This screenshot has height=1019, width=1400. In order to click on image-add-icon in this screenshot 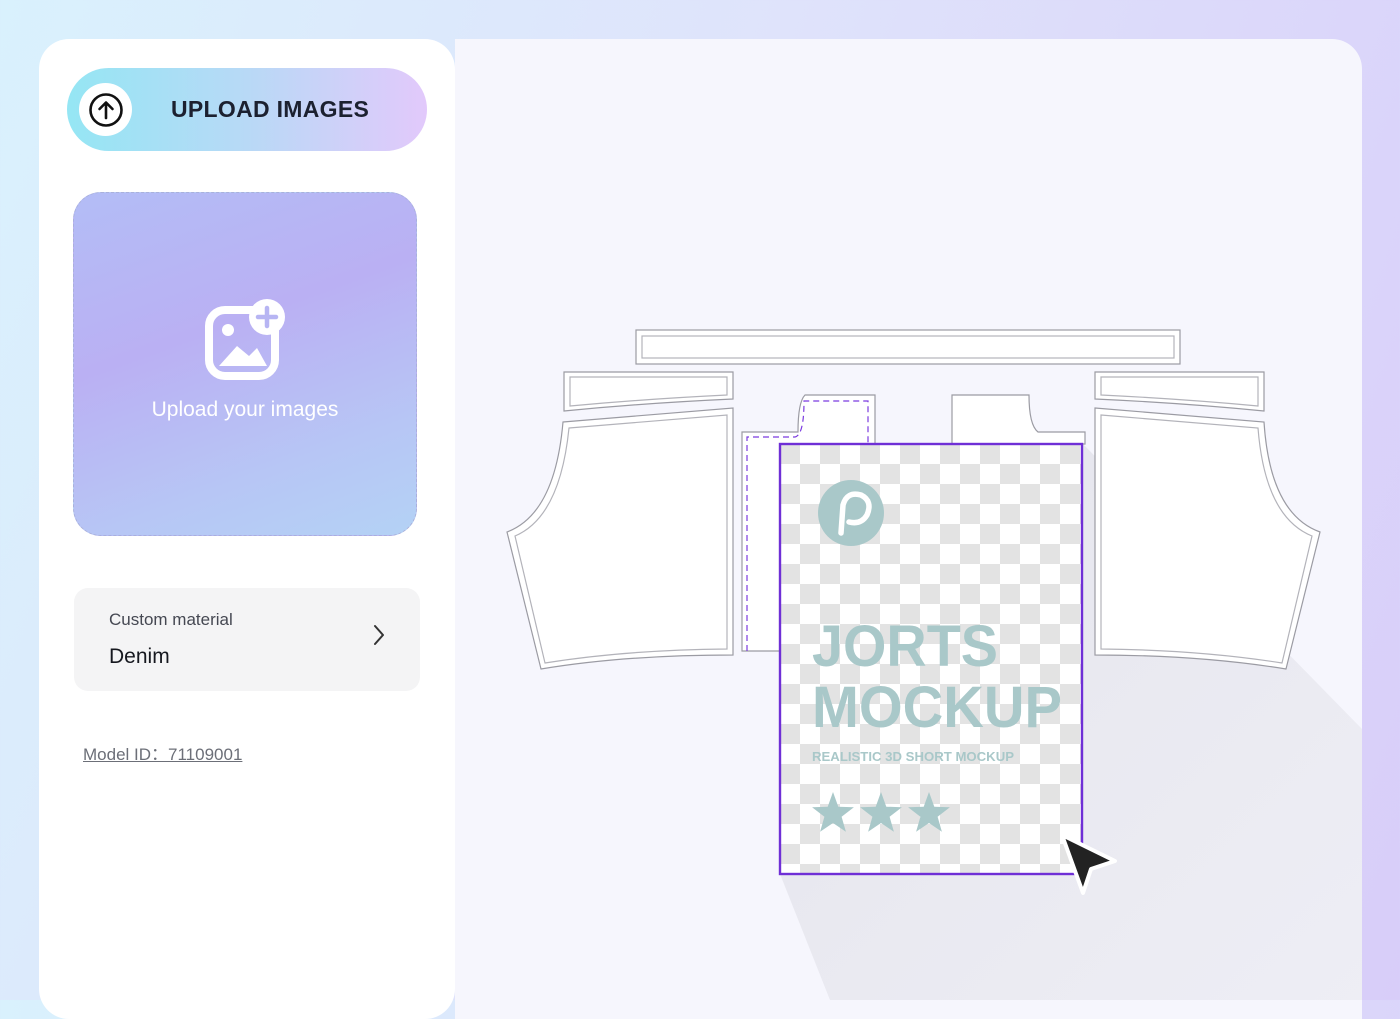, I will do `click(246, 341)`.